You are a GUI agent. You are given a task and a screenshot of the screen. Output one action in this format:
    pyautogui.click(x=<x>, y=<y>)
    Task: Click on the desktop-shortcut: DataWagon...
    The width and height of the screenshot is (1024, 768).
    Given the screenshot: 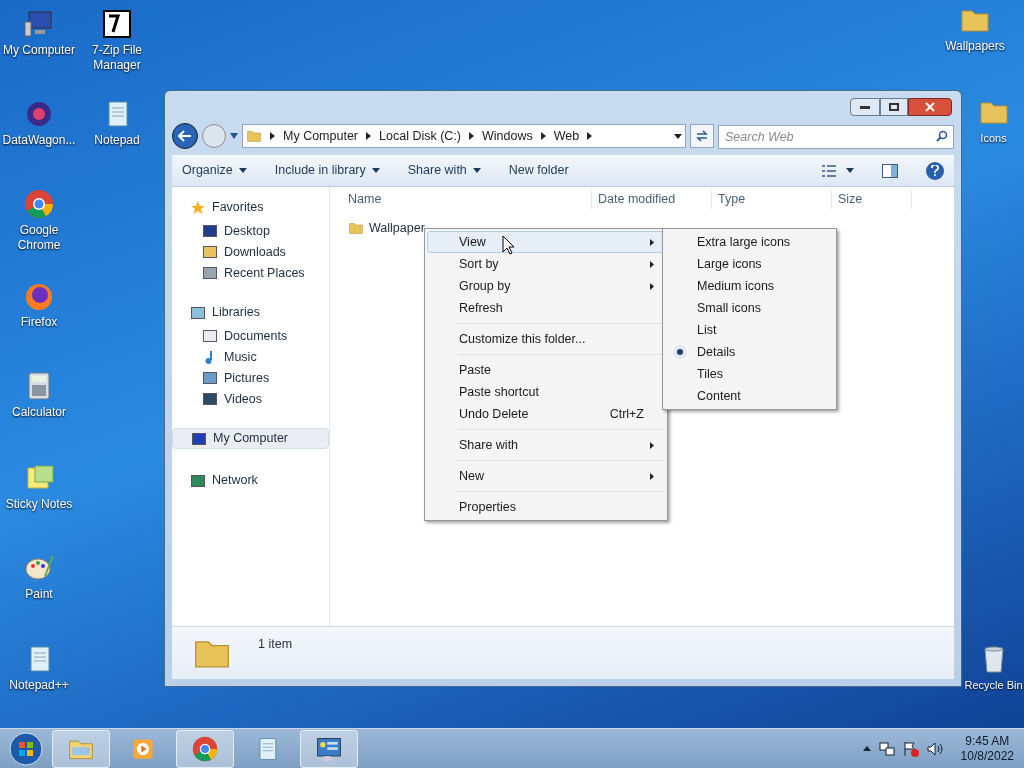 What is the action you would take?
    pyautogui.click(x=39, y=123)
    